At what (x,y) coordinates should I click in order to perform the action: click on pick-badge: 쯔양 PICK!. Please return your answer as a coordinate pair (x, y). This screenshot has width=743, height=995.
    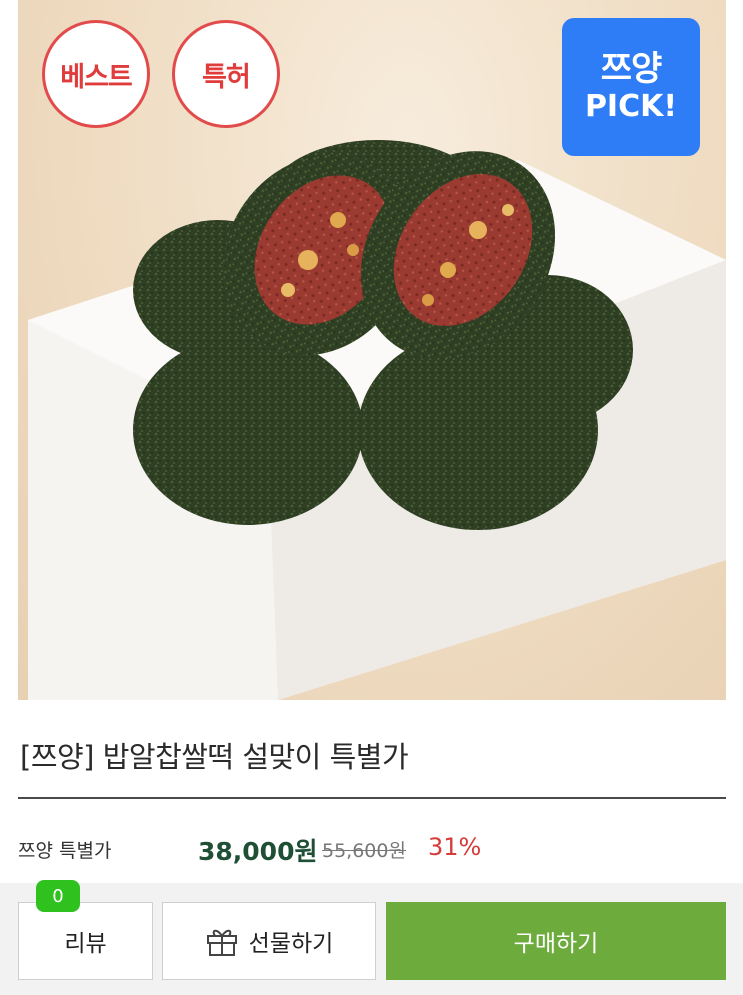
    Looking at the image, I should click on (631, 87).